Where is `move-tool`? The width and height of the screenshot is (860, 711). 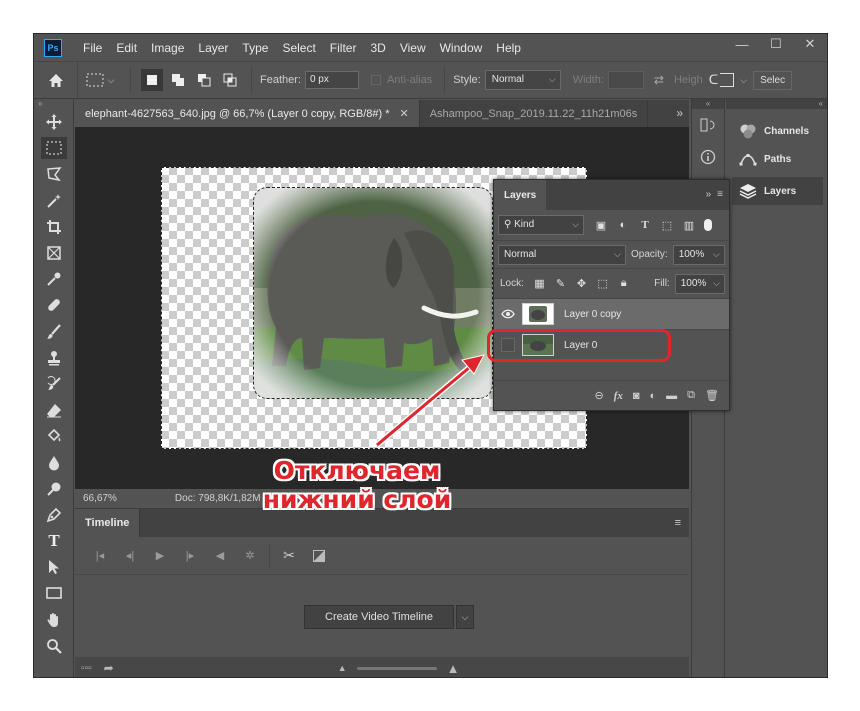
move-tool is located at coordinates (54, 122).